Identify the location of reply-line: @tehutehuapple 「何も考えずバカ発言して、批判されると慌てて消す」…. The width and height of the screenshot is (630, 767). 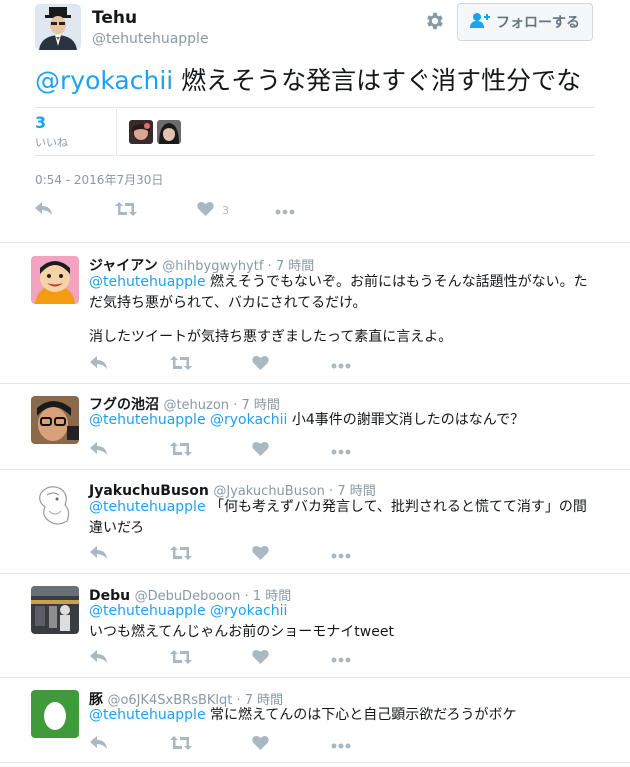
(344, 518).